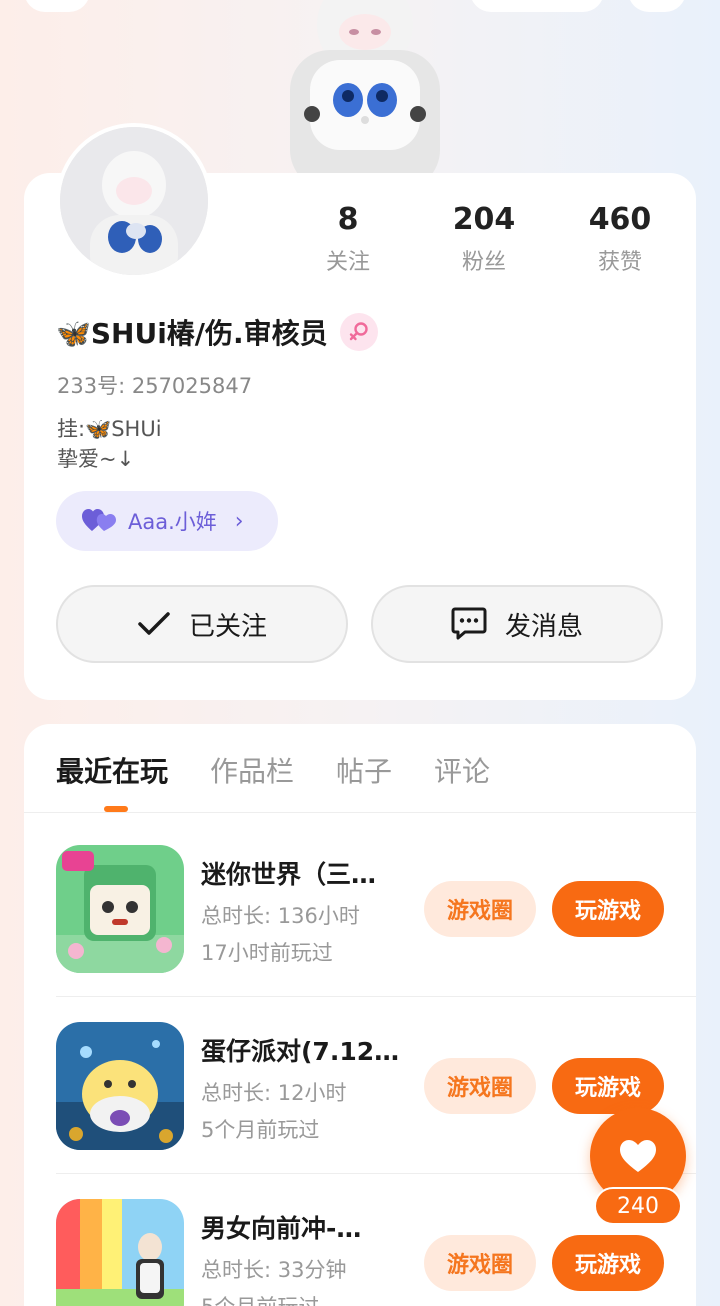 This screenshot has height=1306, width=720. What do you see at coordinates (638, 1156) in the screenshot?
I see `heart-icon` at bounding box center [638, 1156].